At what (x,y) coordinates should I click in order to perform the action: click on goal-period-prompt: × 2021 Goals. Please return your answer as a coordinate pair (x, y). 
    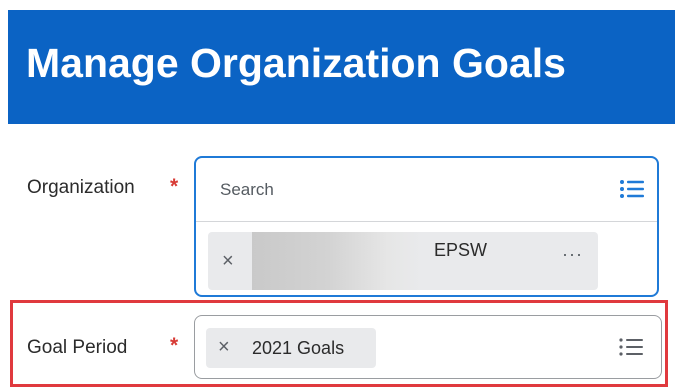
    Looking at the image, I should click on (428, 347).